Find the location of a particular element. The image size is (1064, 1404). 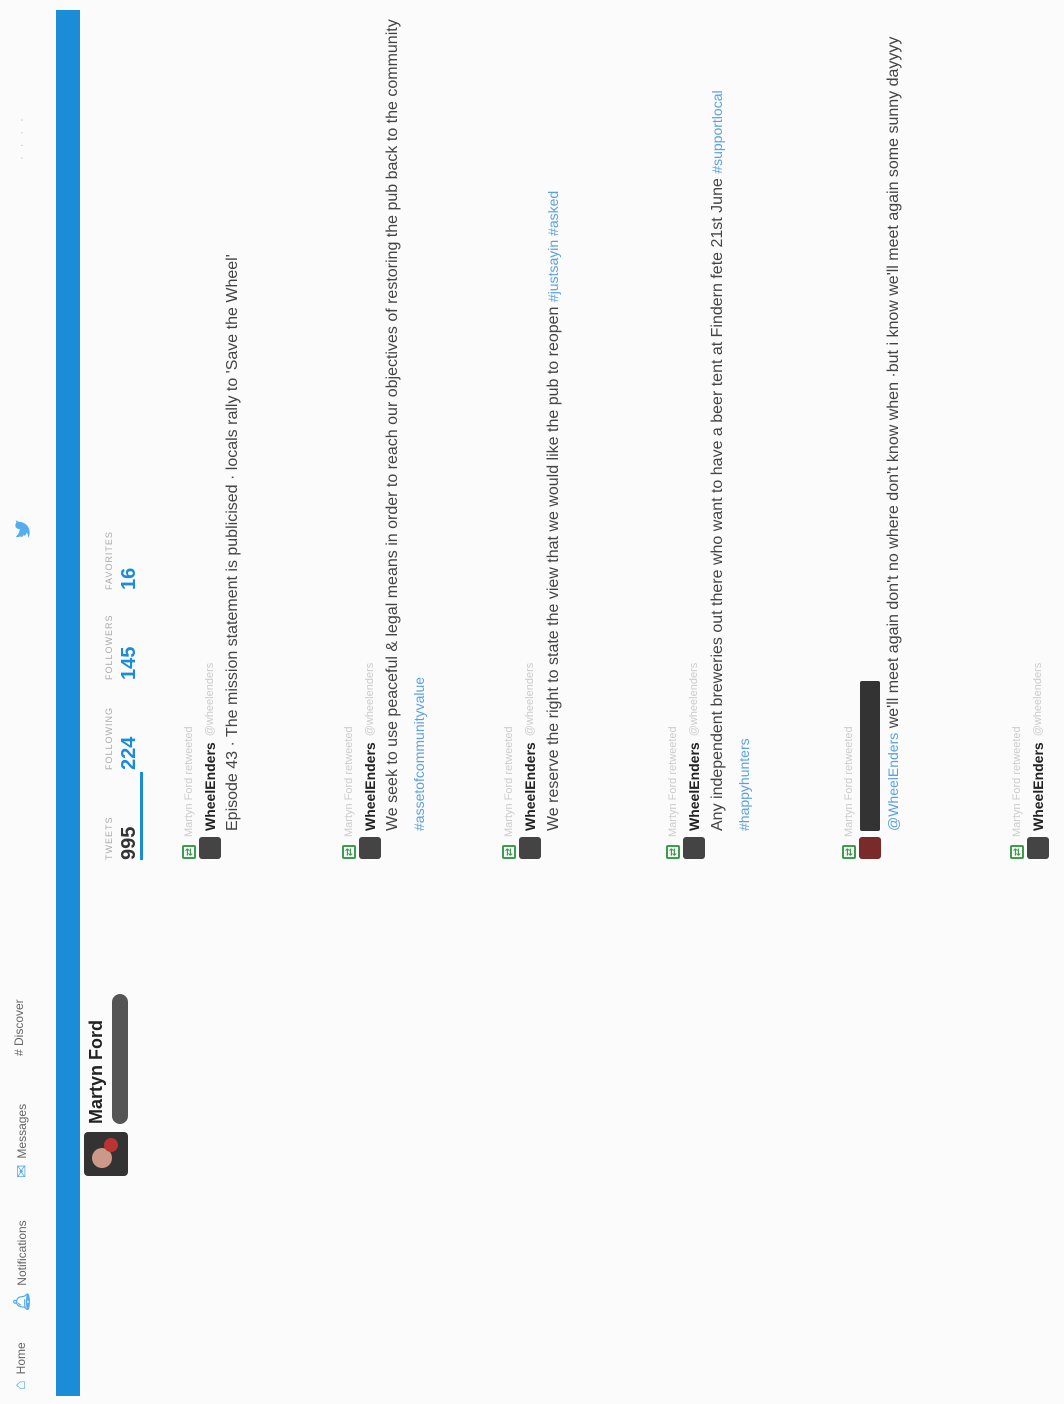

stat-following: FOLLOWING 224 is located at coordinates (122, 725).